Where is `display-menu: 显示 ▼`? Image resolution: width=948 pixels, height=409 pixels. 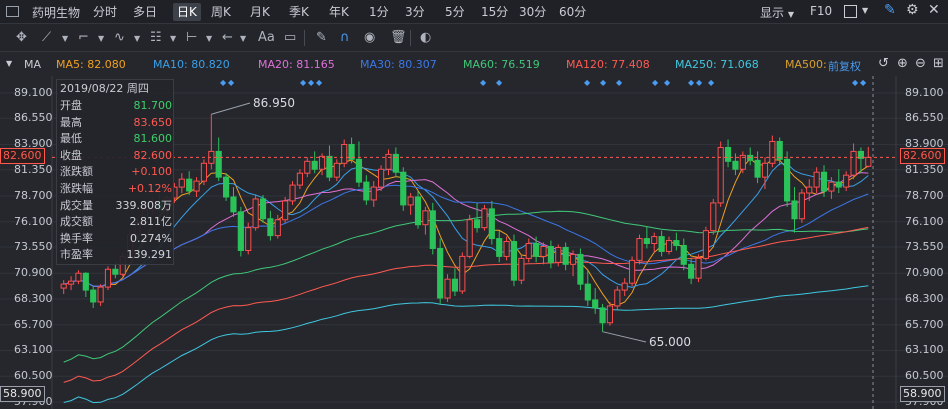 display-menu: 显示 ▼ is located at coordinates (777, 12).